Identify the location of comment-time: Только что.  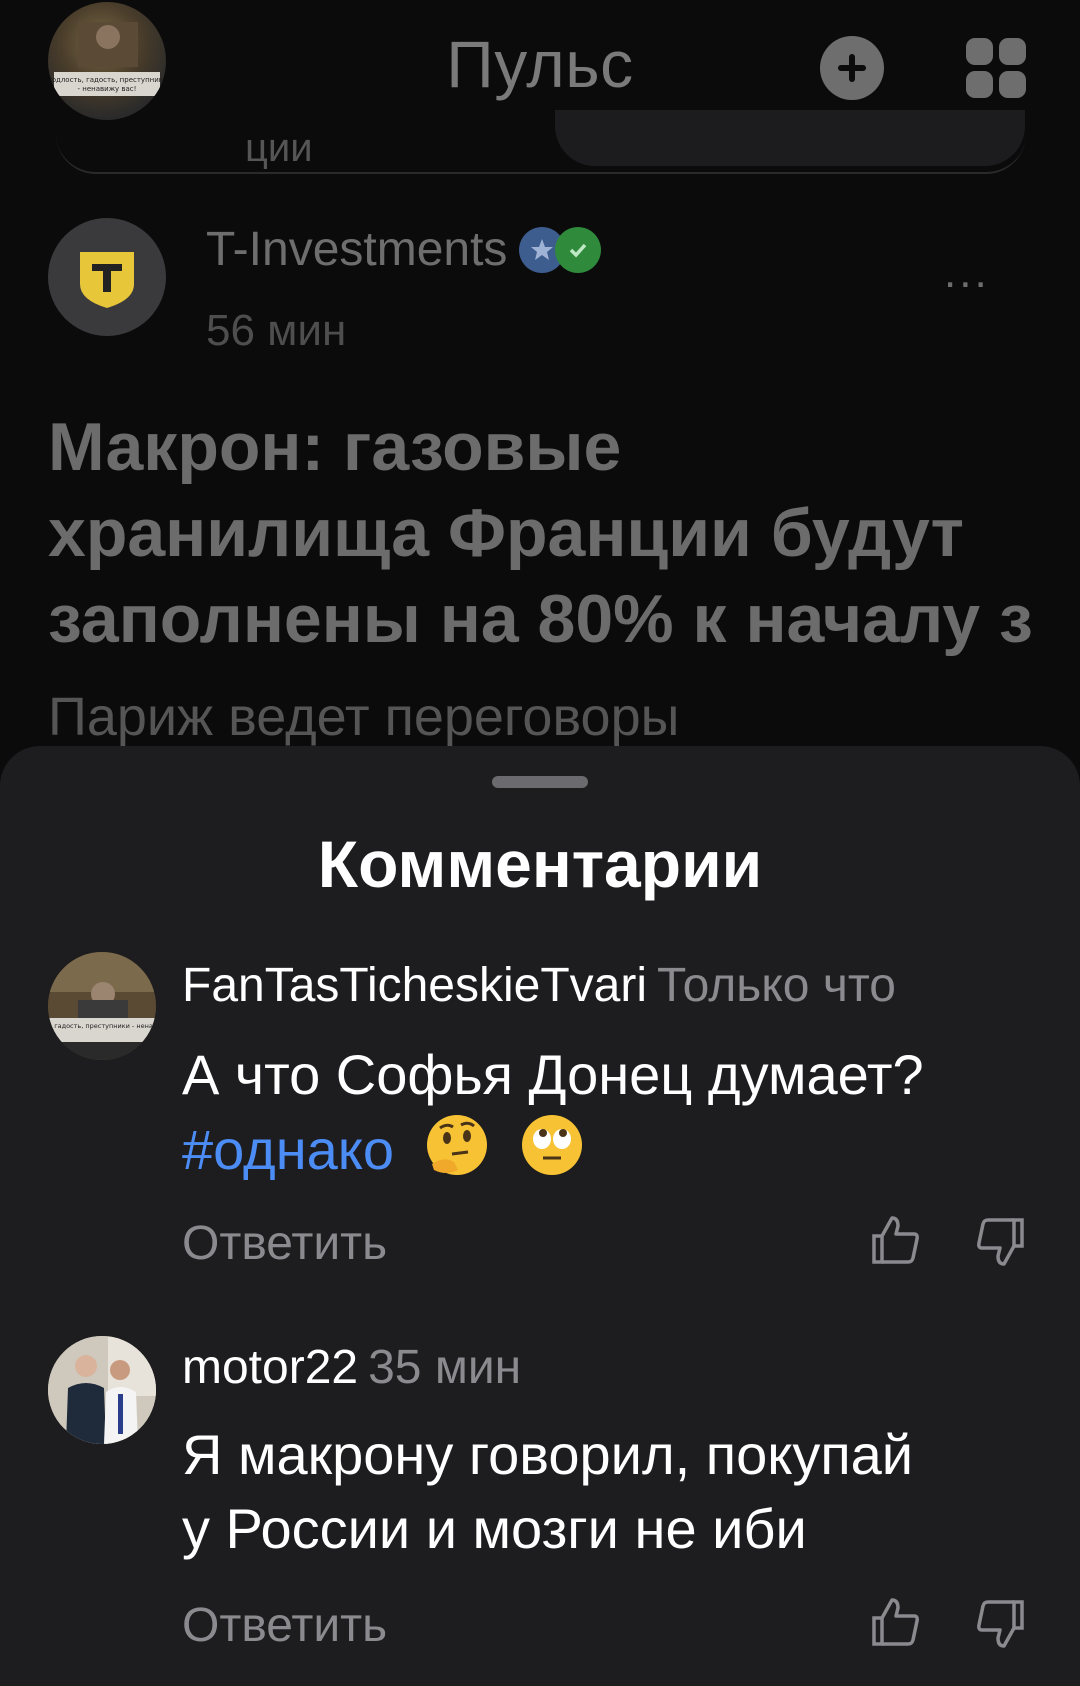
(776, 985).